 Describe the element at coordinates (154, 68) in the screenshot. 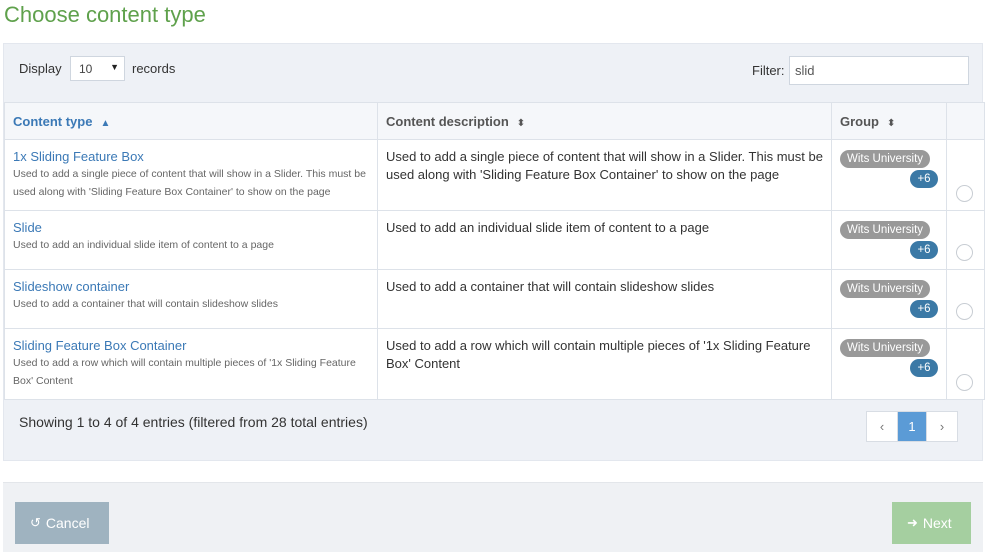

I see `records-label: records` at that location.